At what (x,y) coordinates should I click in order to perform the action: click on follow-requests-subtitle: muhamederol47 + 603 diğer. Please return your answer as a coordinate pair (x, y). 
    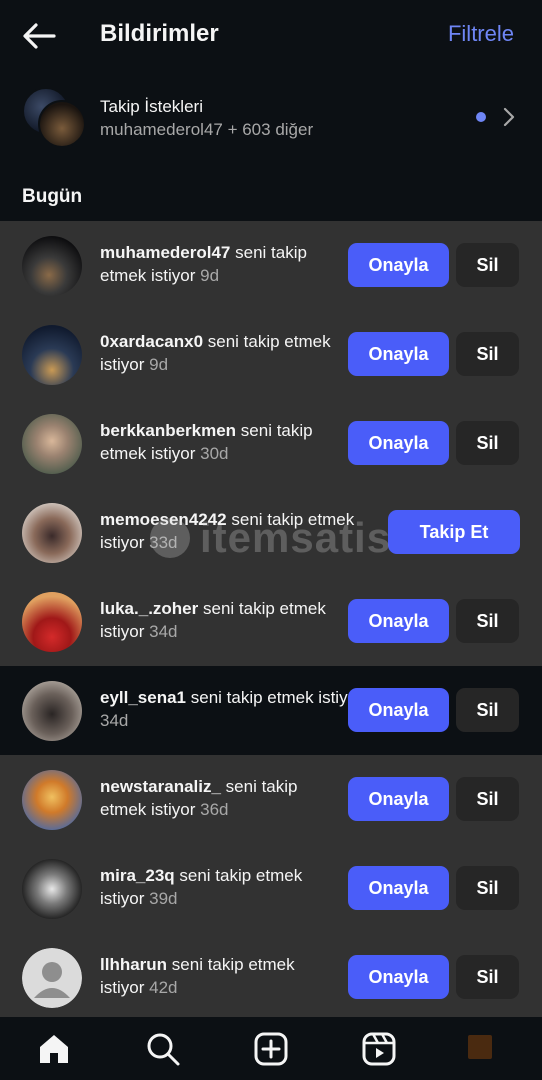
    Looking at the image, I should click on (207, 129).